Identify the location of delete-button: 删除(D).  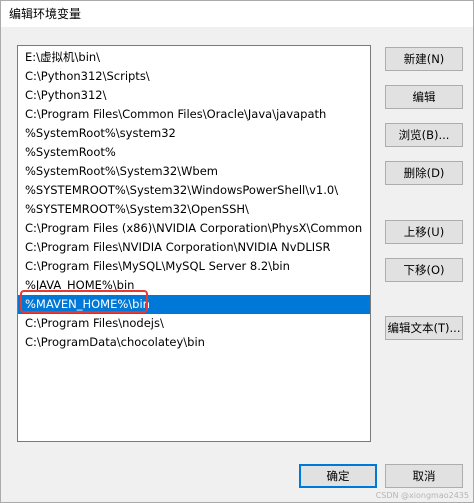
(424, 173).